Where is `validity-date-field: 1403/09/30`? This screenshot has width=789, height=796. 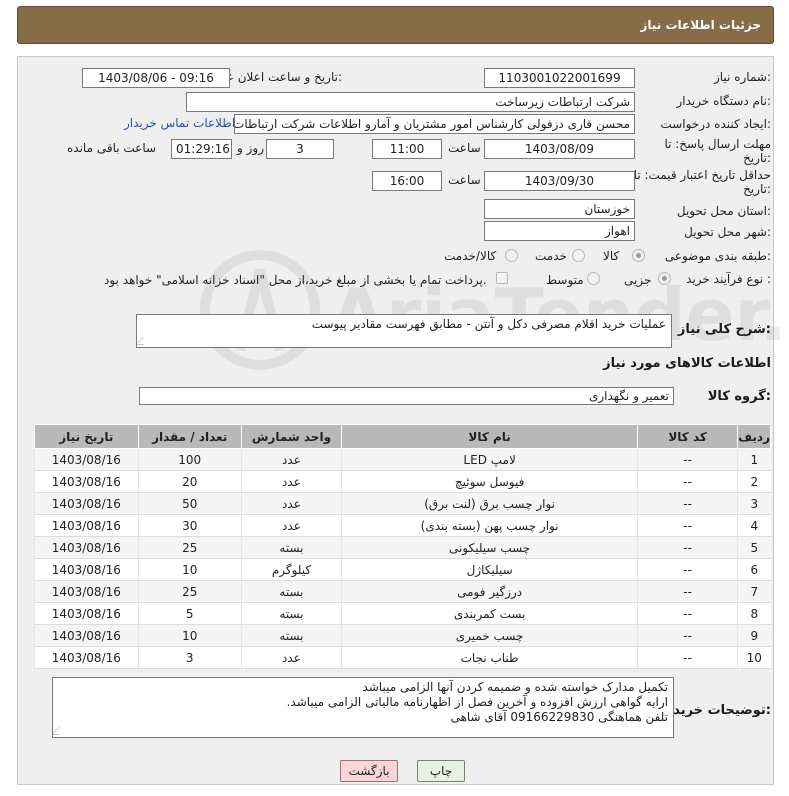
validity-date-field: 1403/09/30 is located at coordinates (559, 181).